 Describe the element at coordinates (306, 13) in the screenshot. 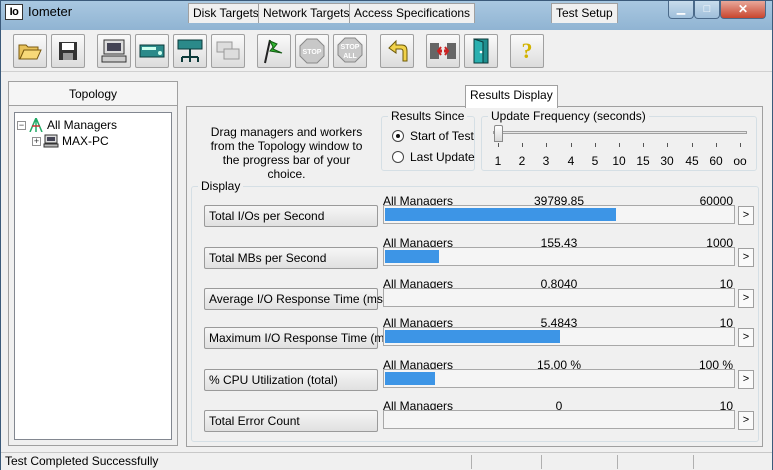

I see `tab-network-targets: Network Targets` at that location.